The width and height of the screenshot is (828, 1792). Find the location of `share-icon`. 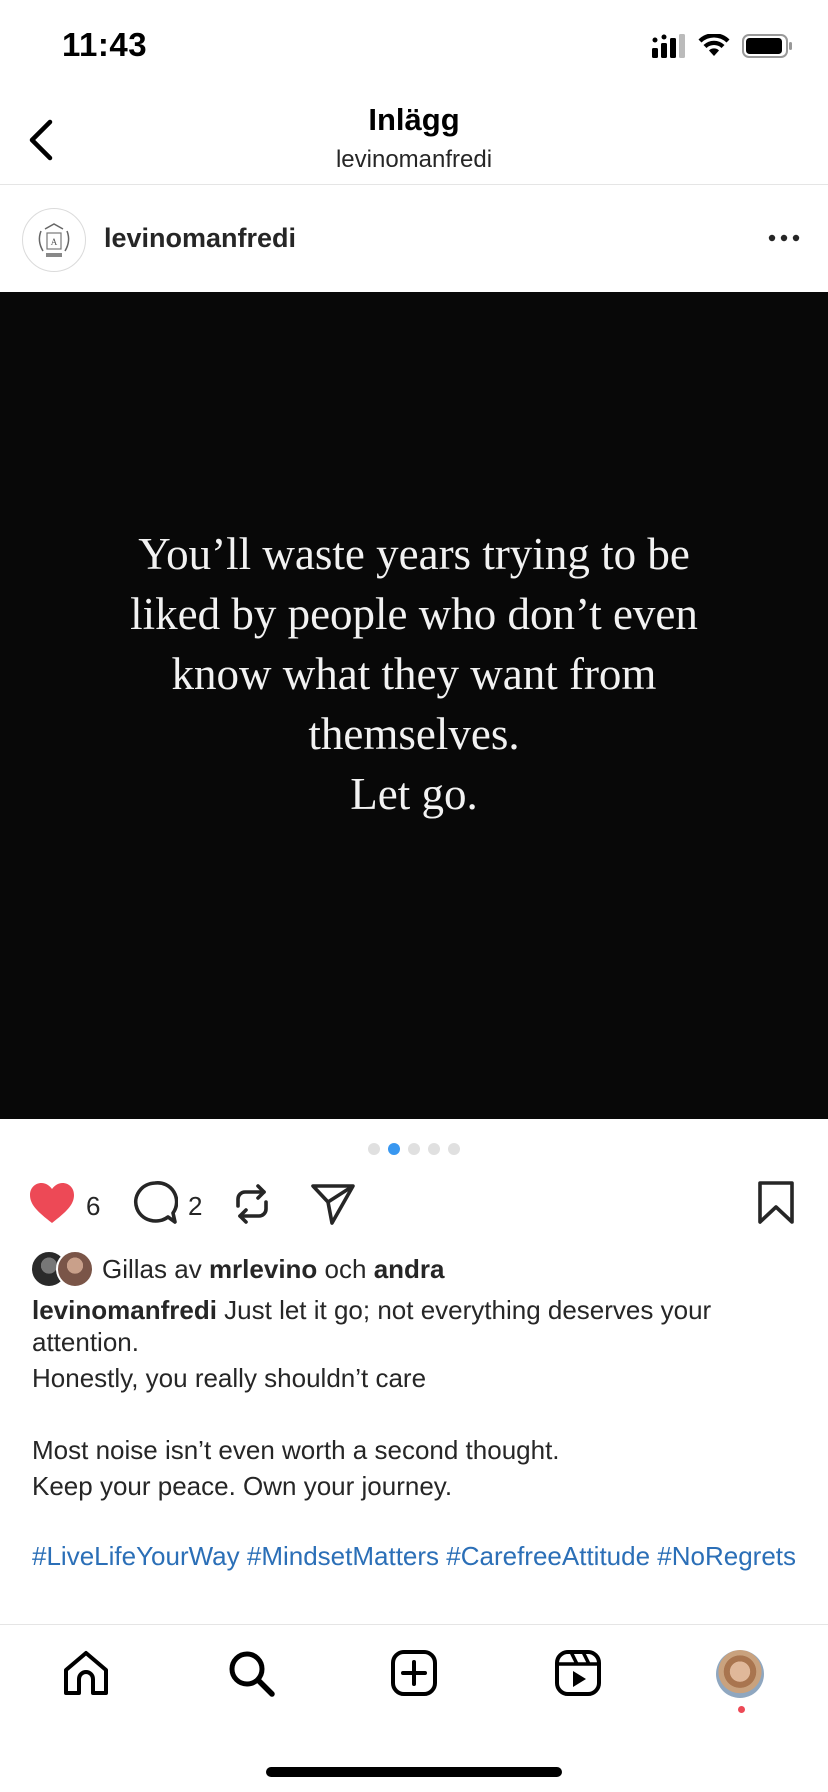

share-icon is located at coordinates (333, 1204).